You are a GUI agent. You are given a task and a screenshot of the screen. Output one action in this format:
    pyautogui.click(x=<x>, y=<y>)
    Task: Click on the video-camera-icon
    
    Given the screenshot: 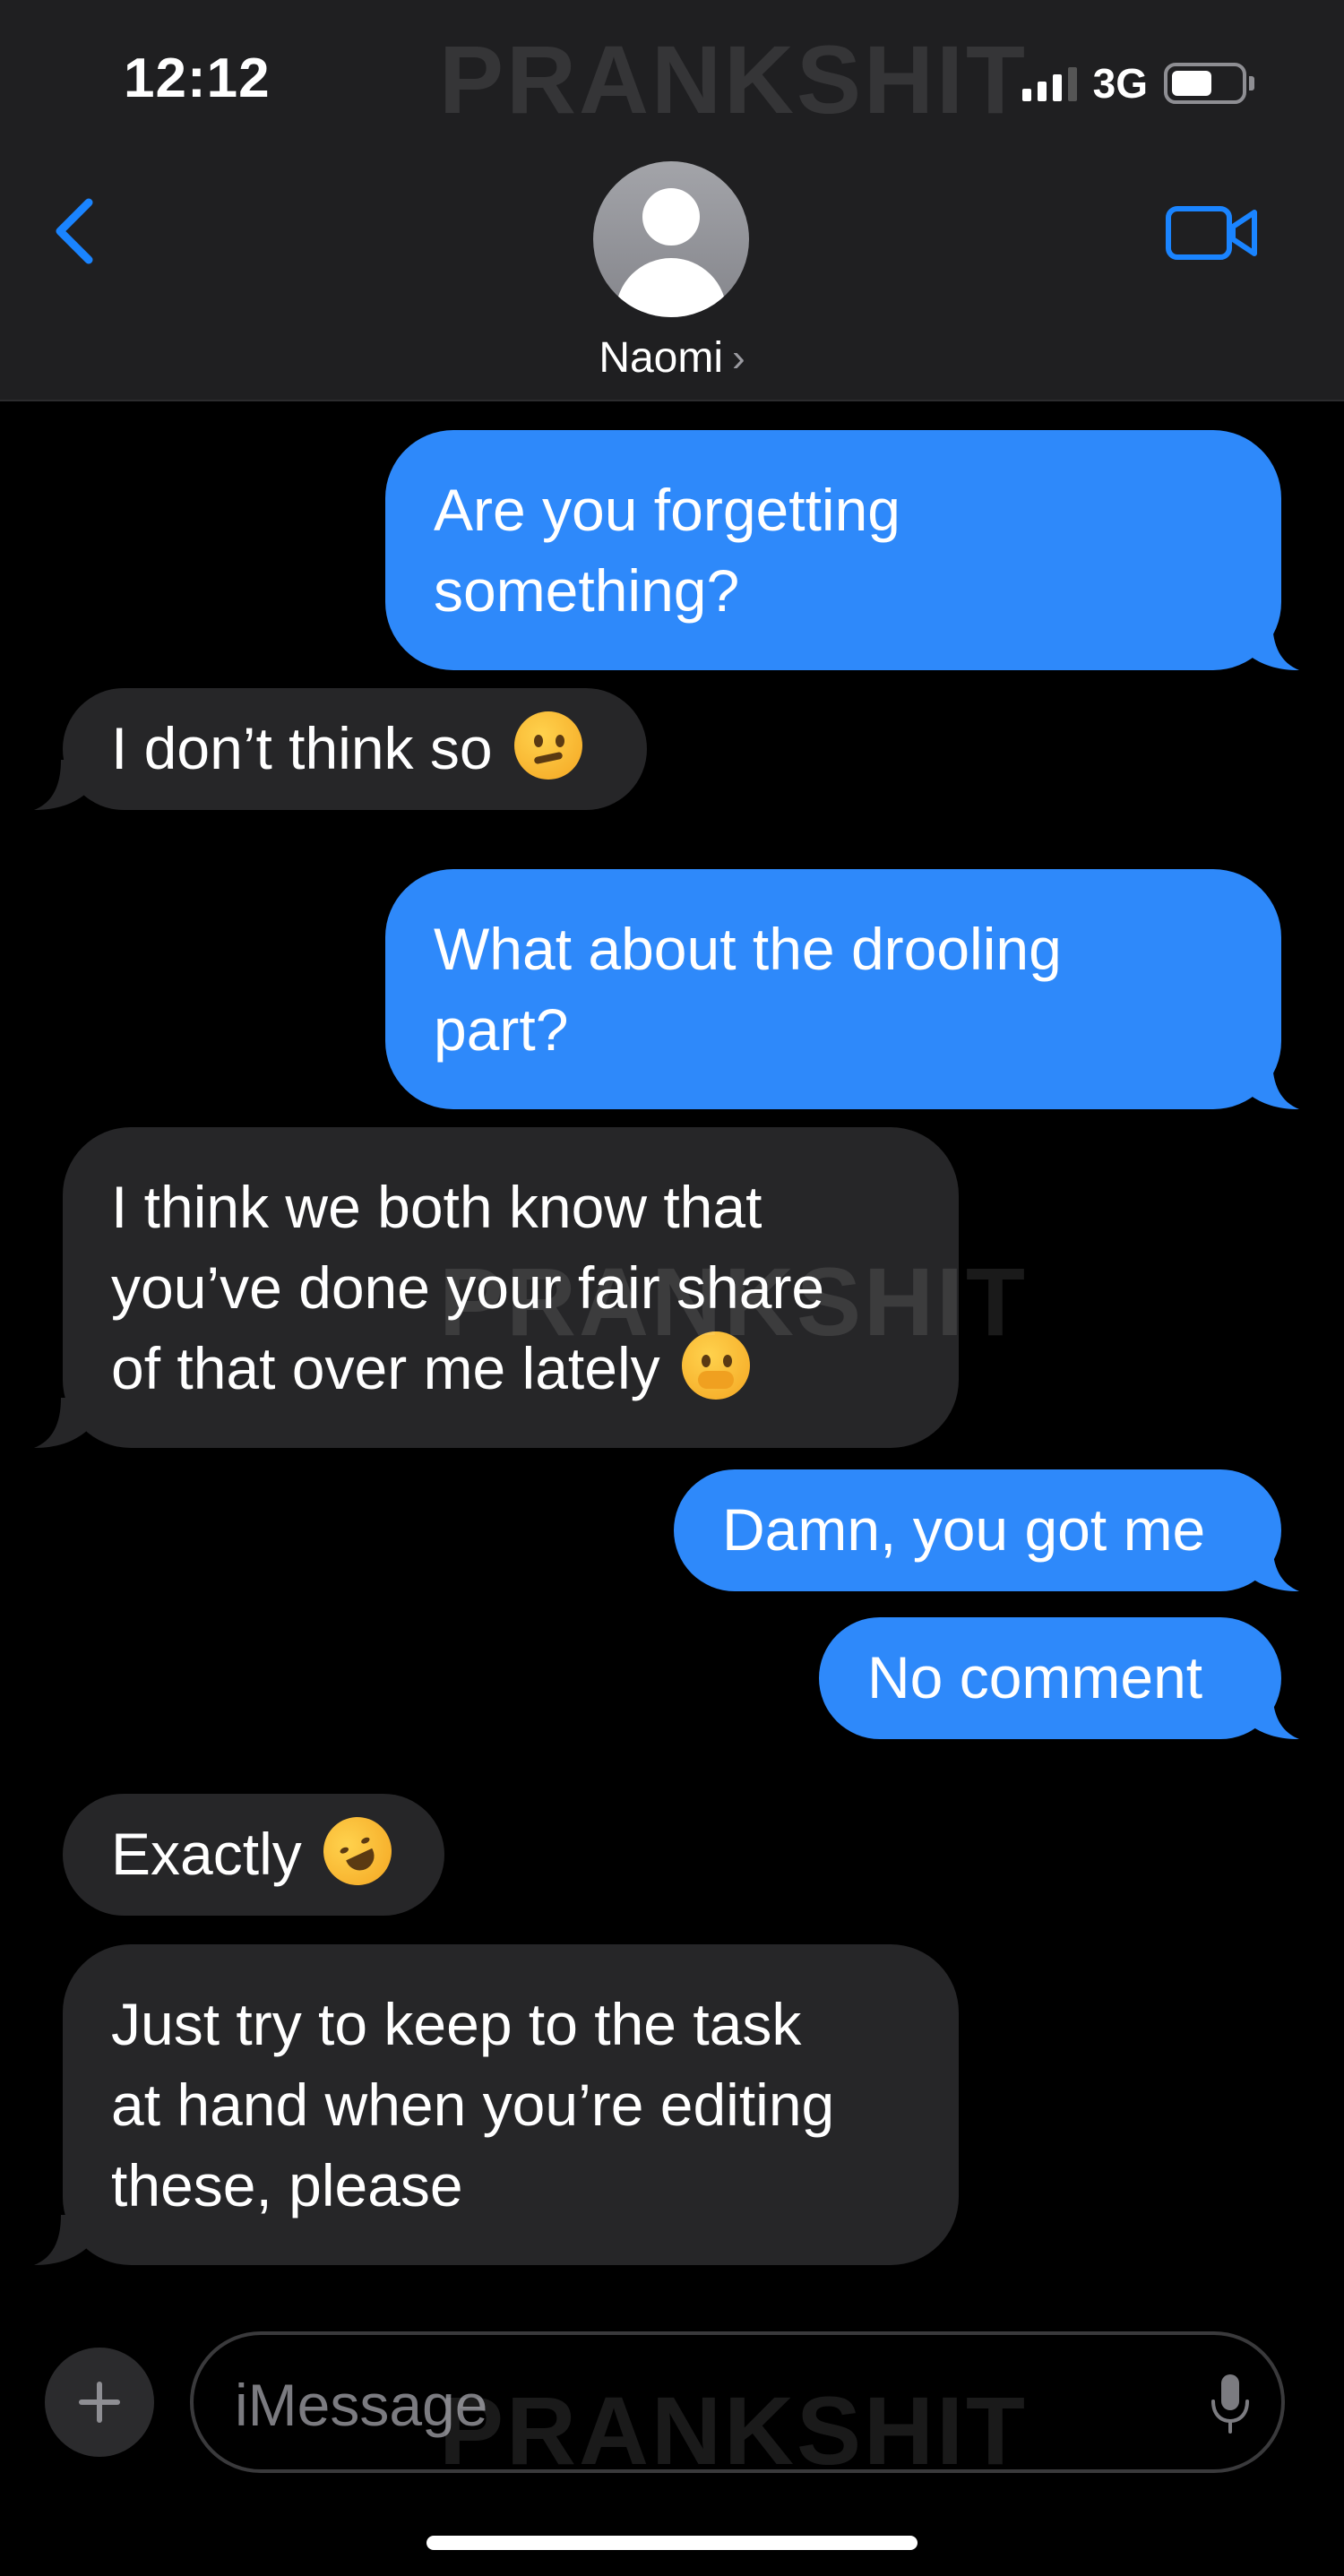 What is the action you would take?
    pyautogui.click(x=1212, y=233)
    